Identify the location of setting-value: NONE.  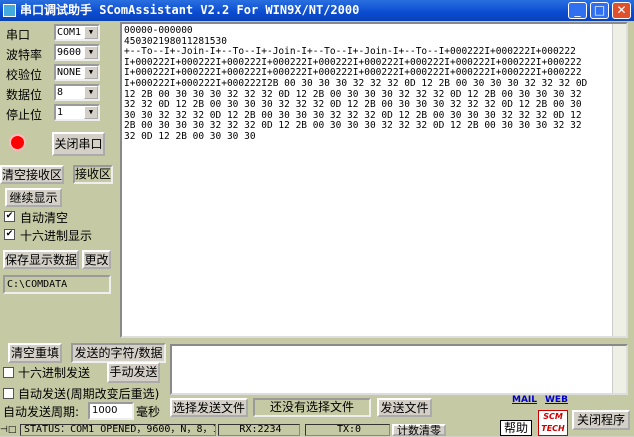
(69, 72).